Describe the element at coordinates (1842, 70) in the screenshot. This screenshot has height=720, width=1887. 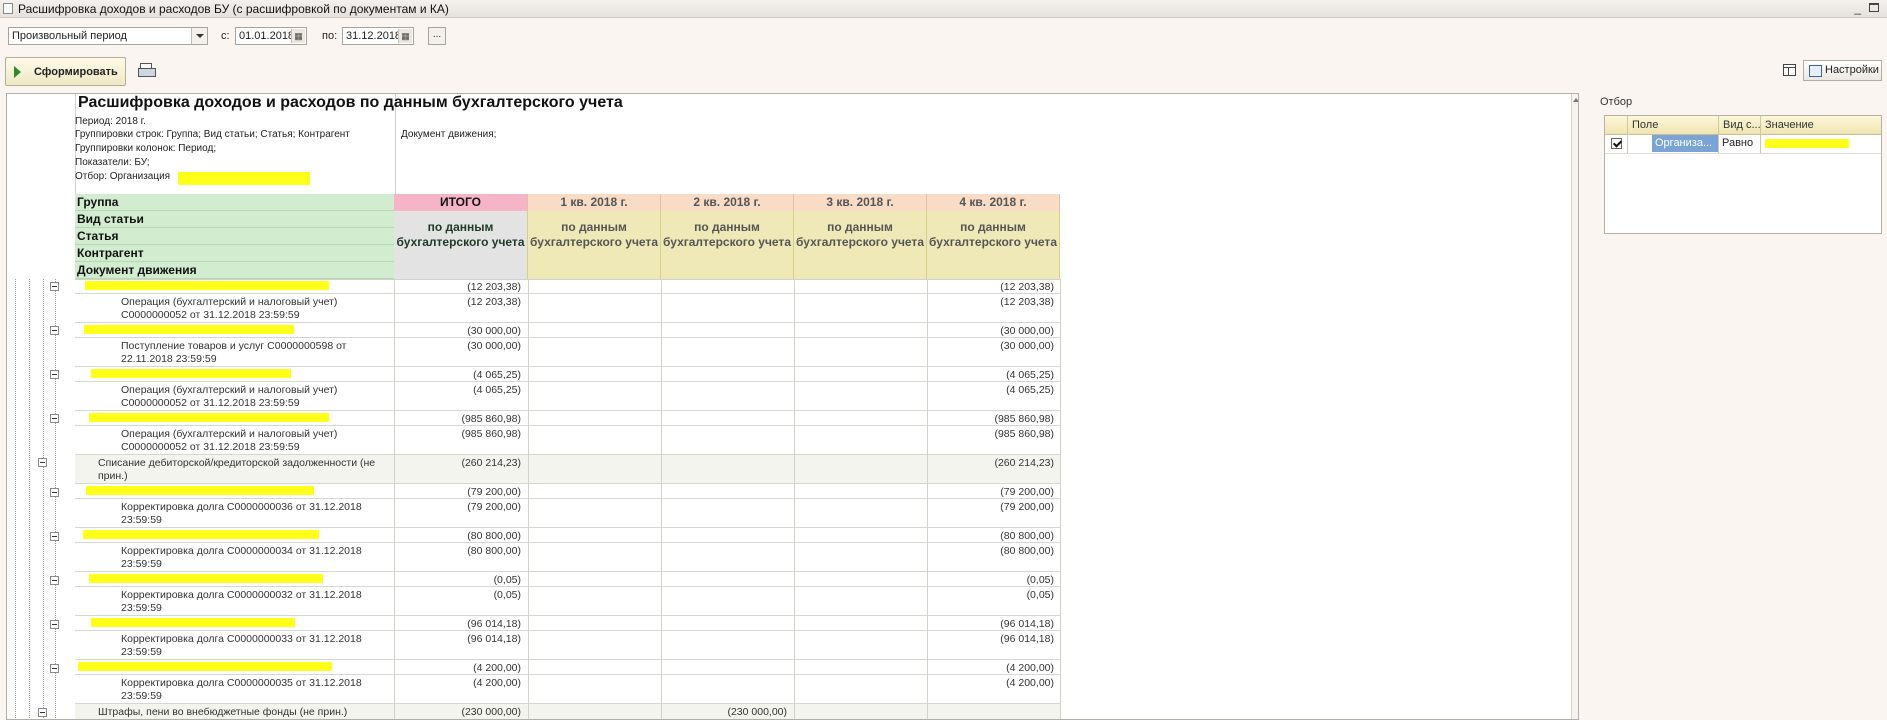
I see `settings-button: Настройки` at that location.